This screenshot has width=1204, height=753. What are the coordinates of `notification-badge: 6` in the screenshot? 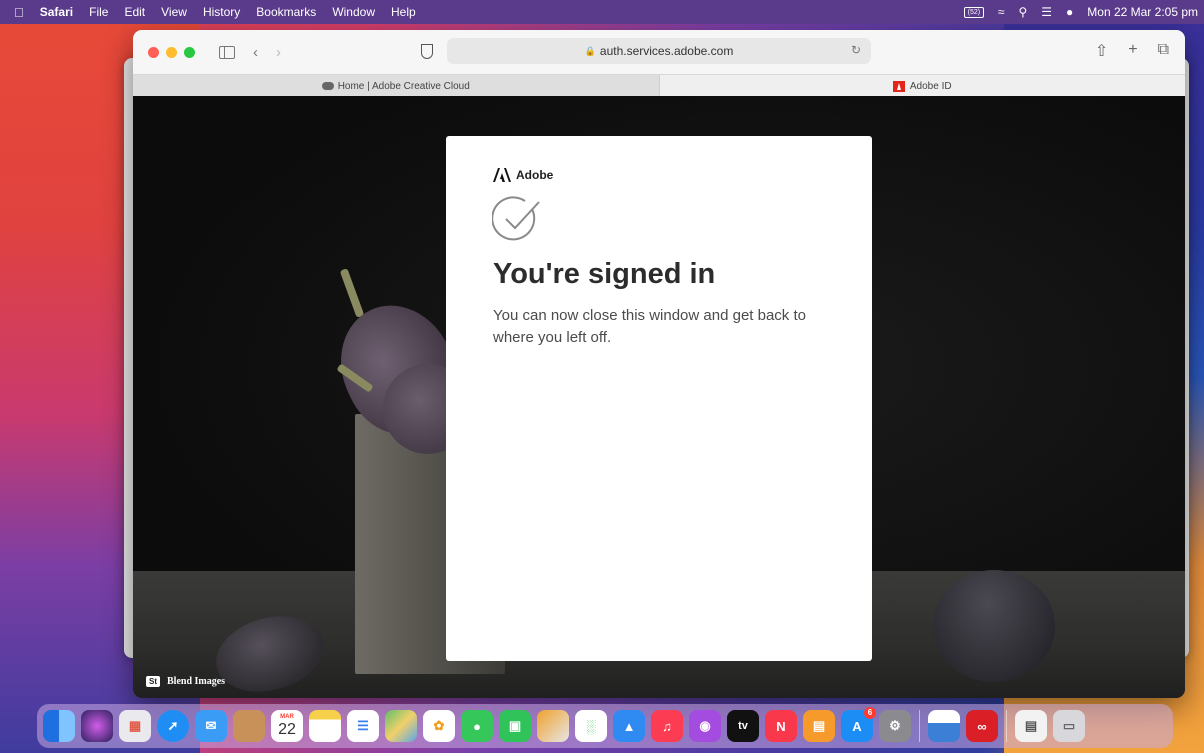 It's located at (870, 713).